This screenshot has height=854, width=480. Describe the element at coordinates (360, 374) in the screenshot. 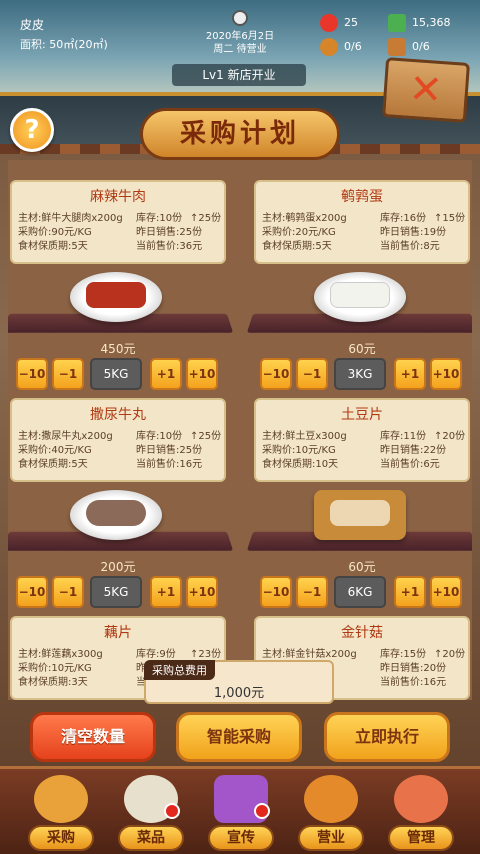

I see `quantity-value: 3KG` at that location.